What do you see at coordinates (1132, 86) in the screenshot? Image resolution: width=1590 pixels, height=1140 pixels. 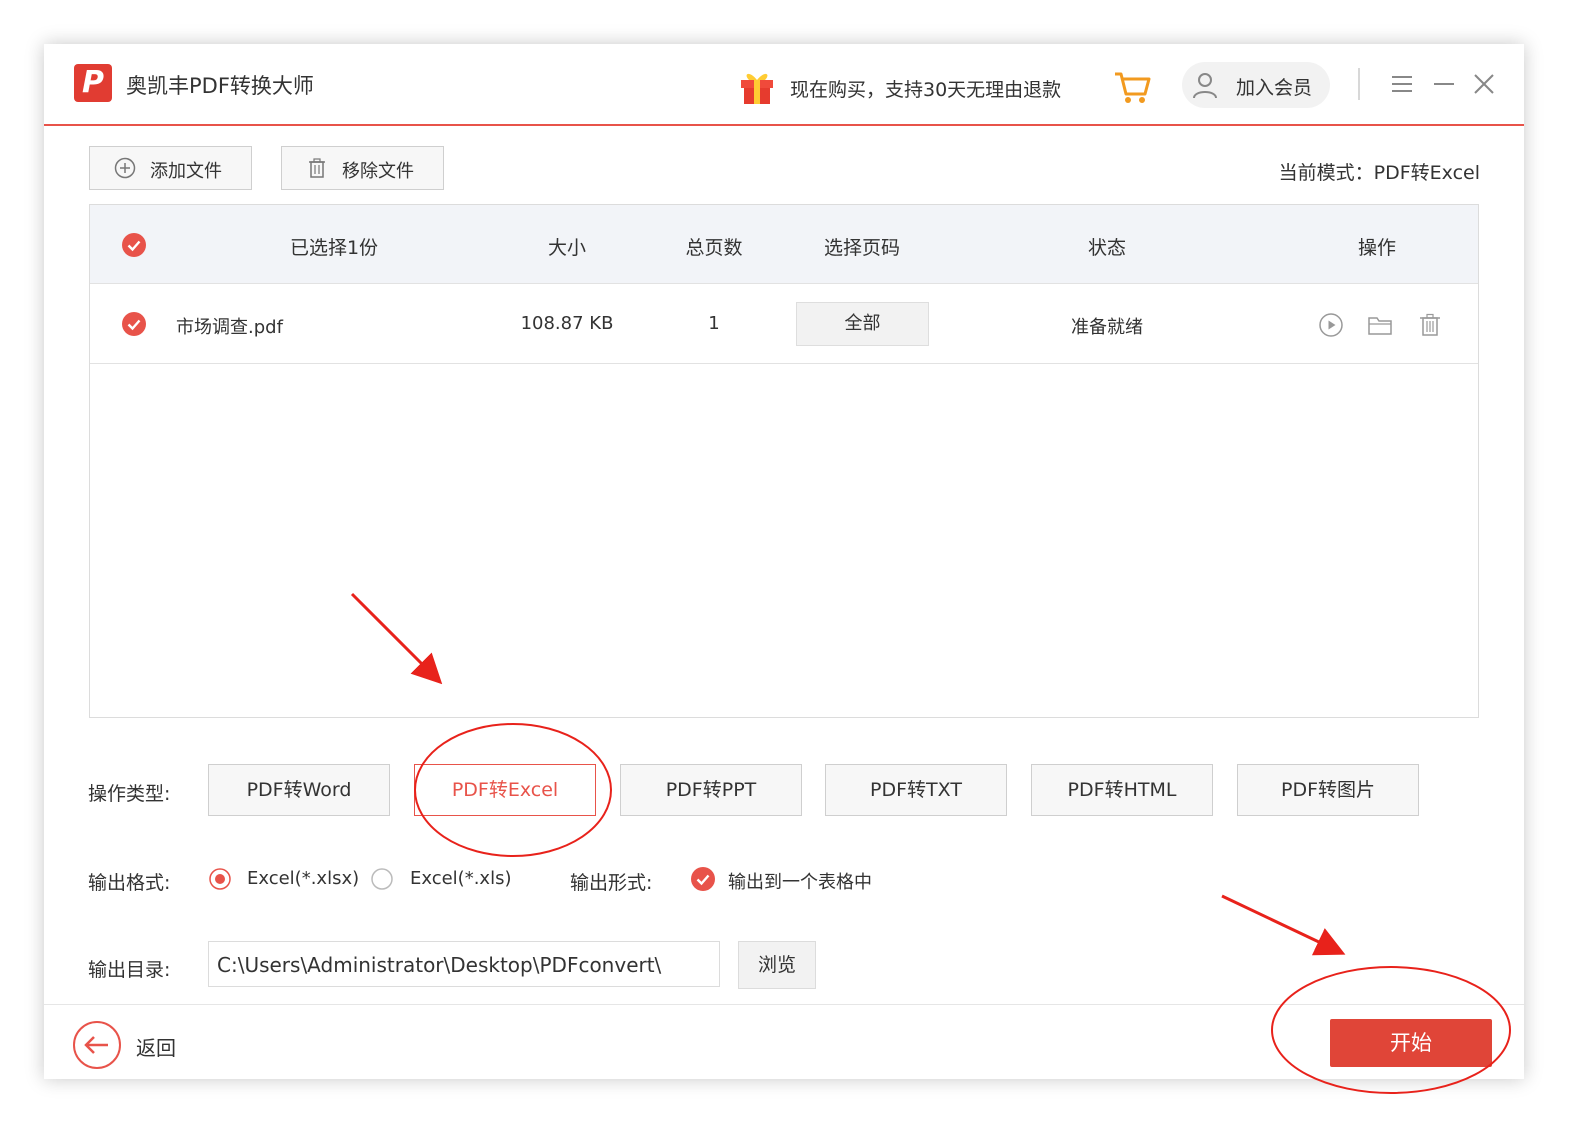 I see `cart-icon` at bounding box center [1132, 86].